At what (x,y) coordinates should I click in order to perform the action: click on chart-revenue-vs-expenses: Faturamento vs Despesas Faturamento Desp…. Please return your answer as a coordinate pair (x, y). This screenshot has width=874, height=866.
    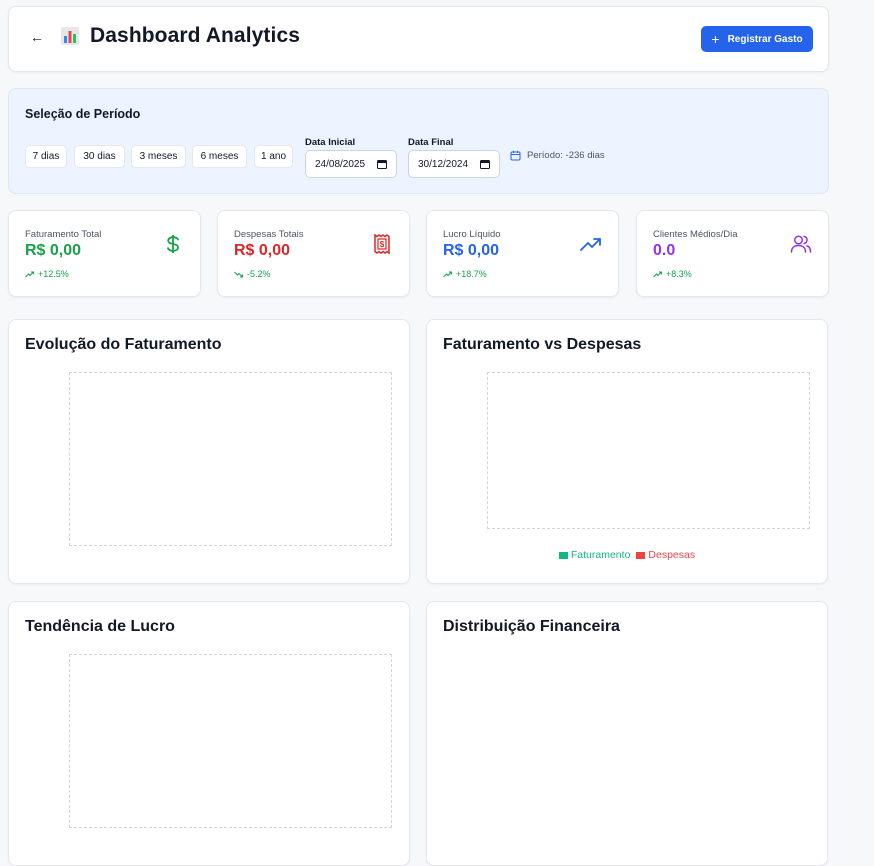
    Looking at the image, I should click on (627, 451).